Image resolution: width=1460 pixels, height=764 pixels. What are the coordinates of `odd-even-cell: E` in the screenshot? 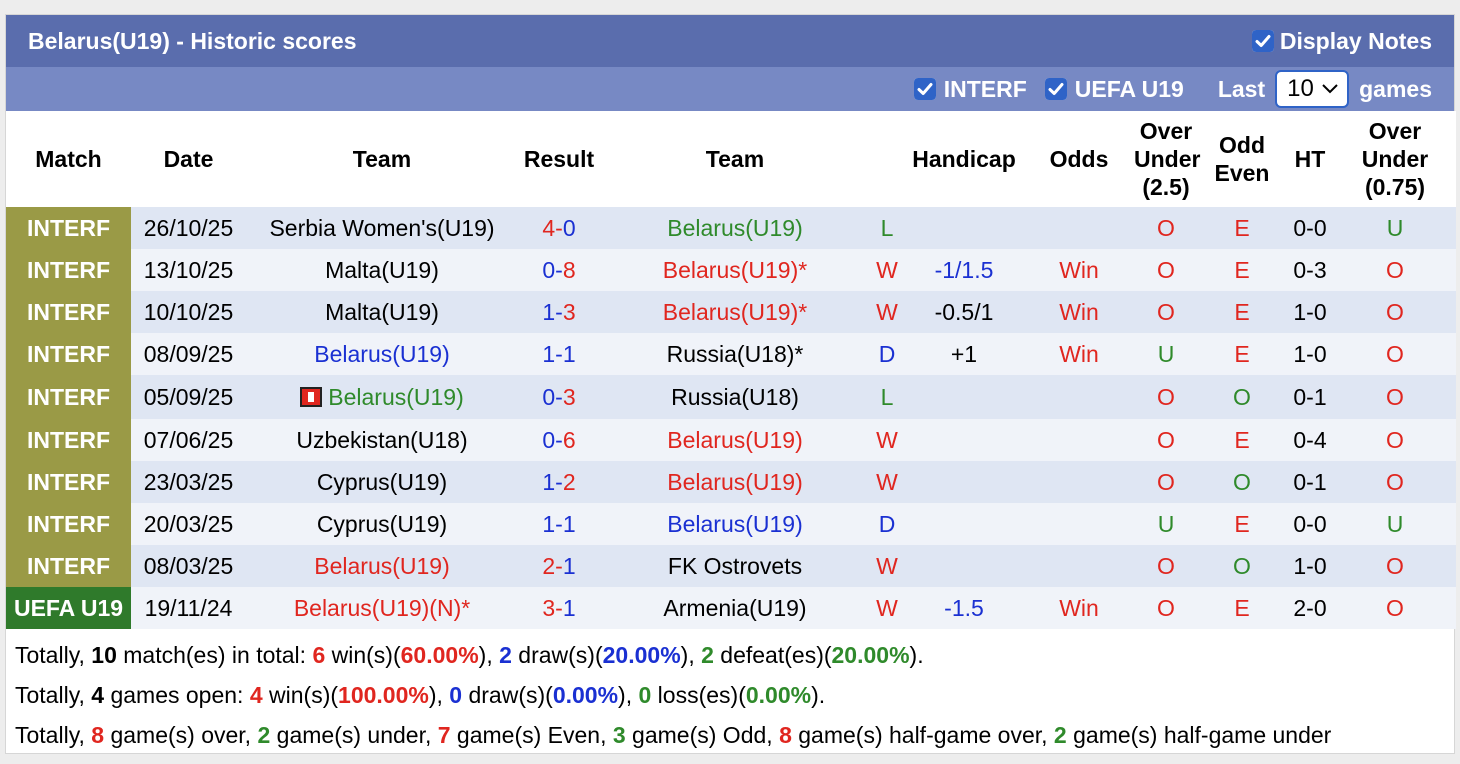 It's located at (1242, 354).